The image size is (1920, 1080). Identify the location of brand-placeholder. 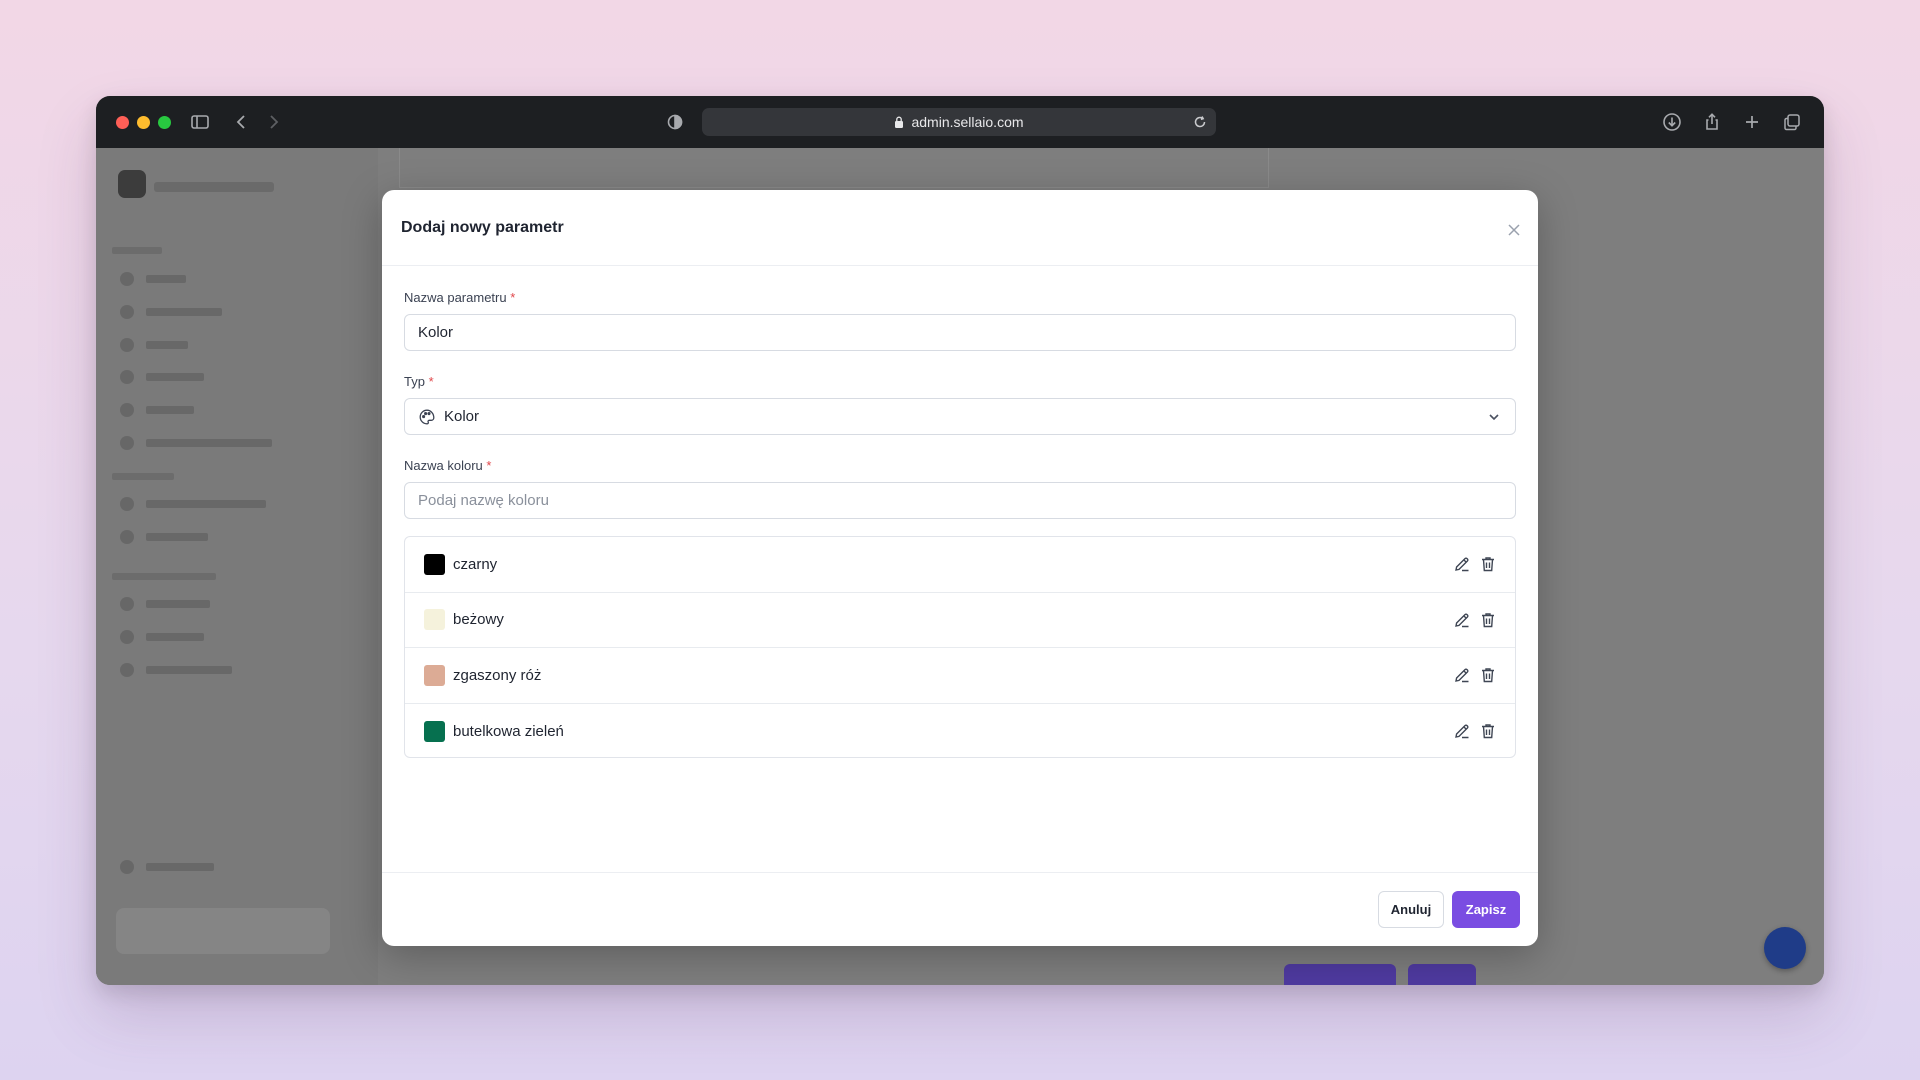
(214, 187).